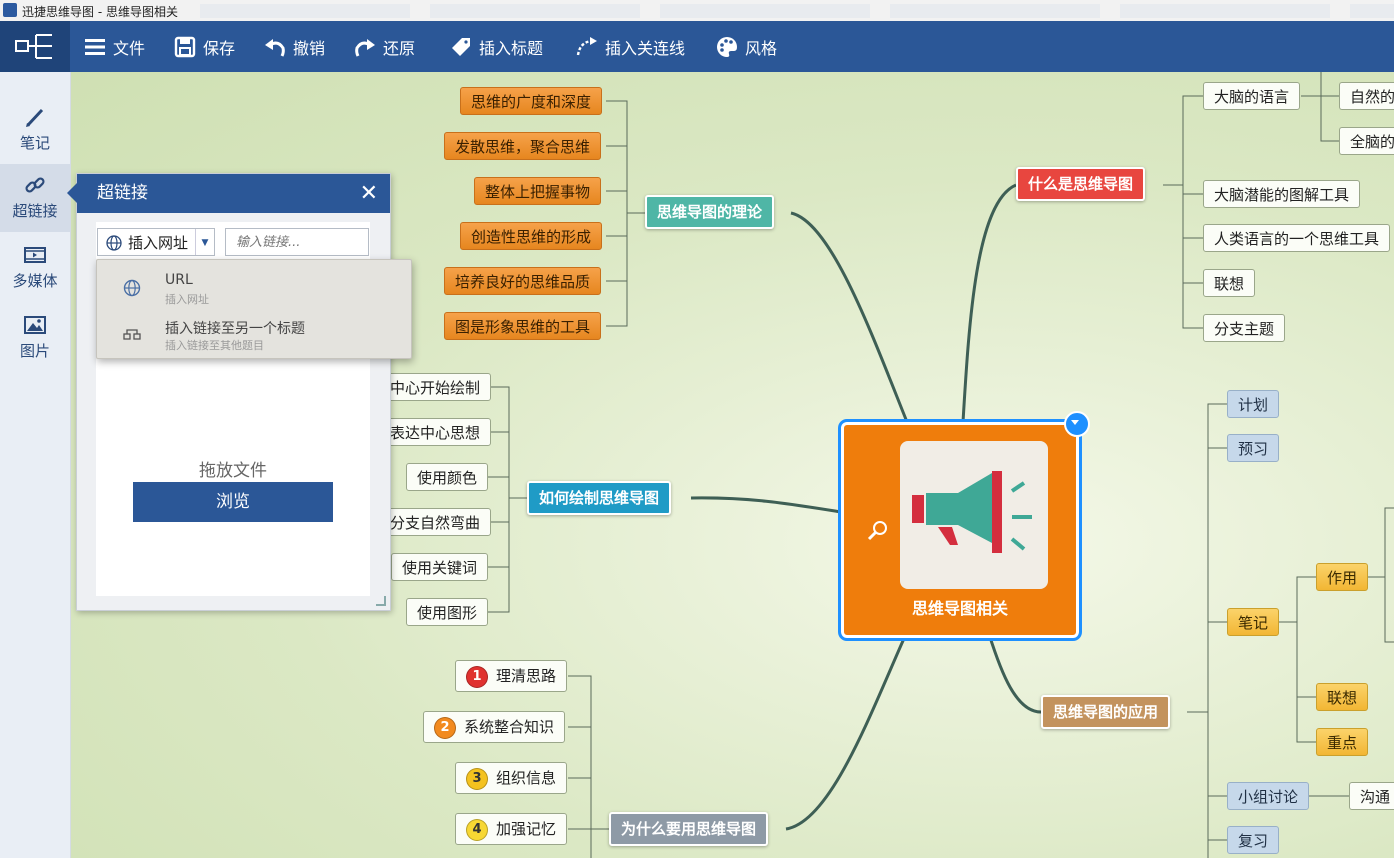  Describe the element at coordinates (187, 299) in the screenshot. I see `menu-item-subtitle: 插入网址` at that location.